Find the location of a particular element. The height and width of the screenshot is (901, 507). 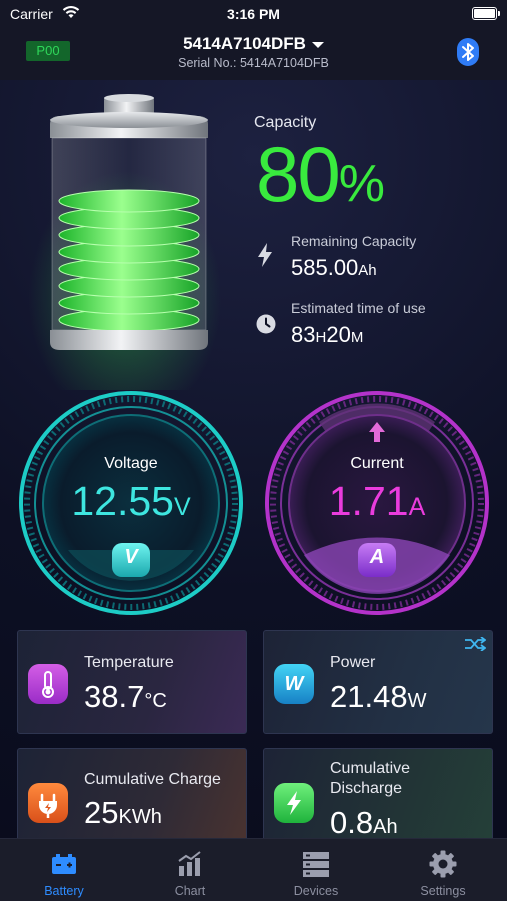

battery-icon is located at coordinates (64, 864).